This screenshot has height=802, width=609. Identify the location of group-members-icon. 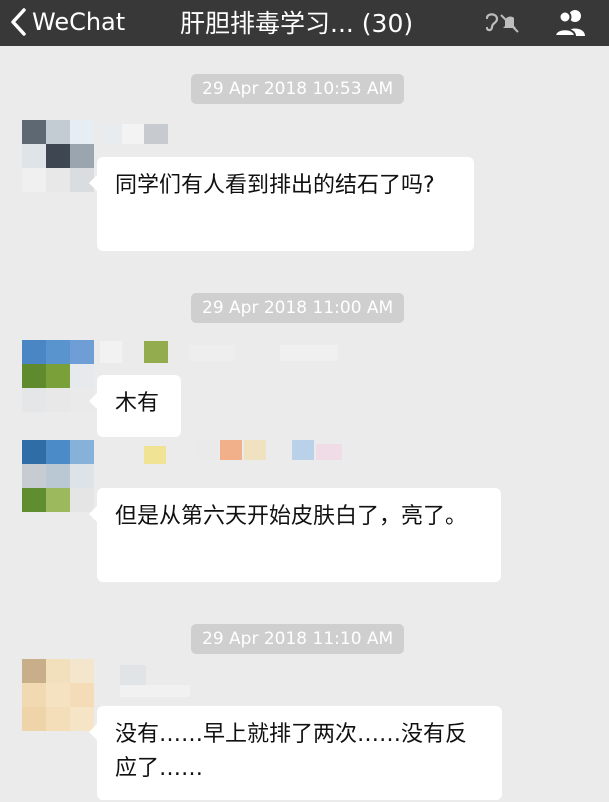
(570, 23).